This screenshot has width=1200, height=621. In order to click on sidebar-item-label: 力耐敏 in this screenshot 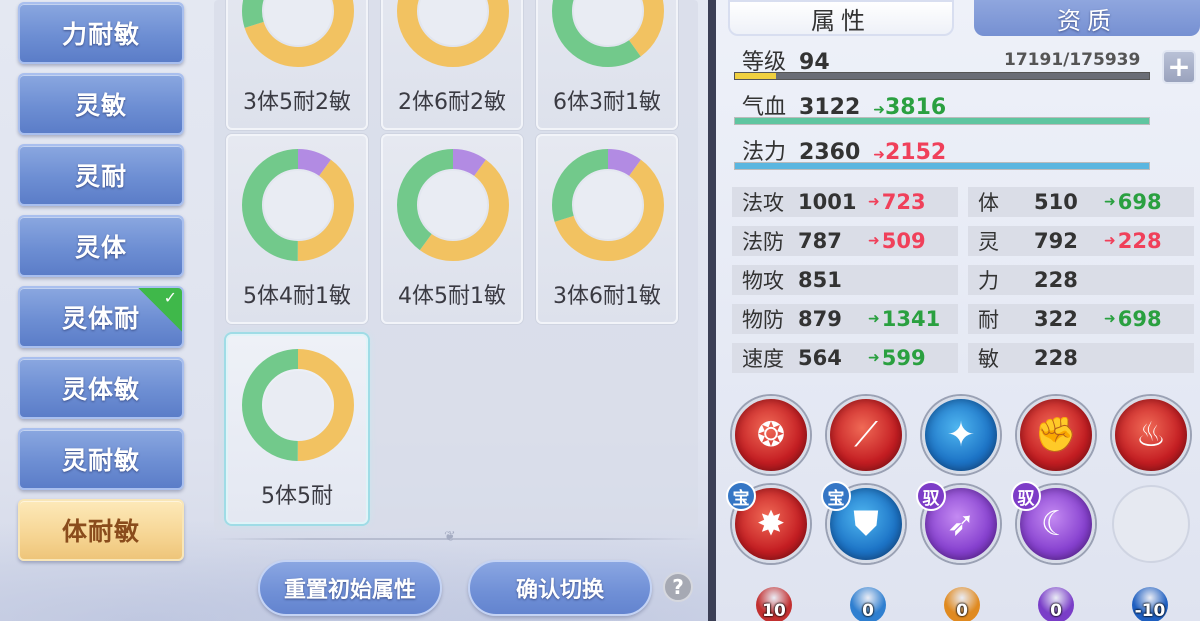, I will do `click(100, 34)`.